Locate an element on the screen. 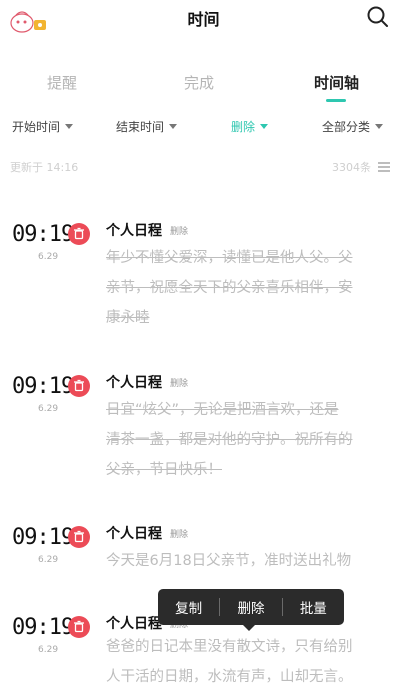 The width and height of the screenshot is (407, 692). active-tab-indicator is located at coordinates (336, 100).